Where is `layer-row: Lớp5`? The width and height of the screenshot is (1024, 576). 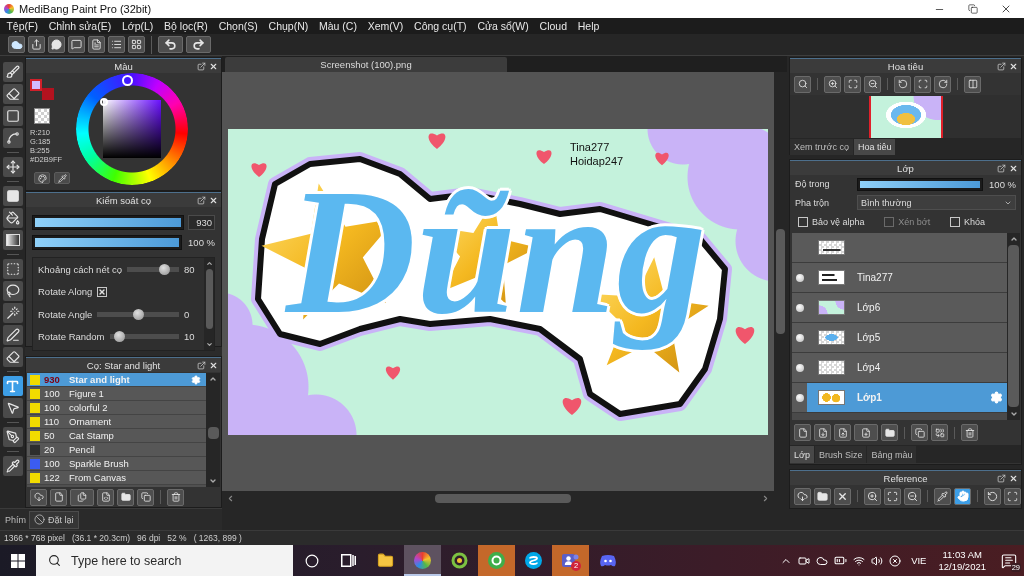
layer-row: Lớp5 is located at coordinates (907, 337).